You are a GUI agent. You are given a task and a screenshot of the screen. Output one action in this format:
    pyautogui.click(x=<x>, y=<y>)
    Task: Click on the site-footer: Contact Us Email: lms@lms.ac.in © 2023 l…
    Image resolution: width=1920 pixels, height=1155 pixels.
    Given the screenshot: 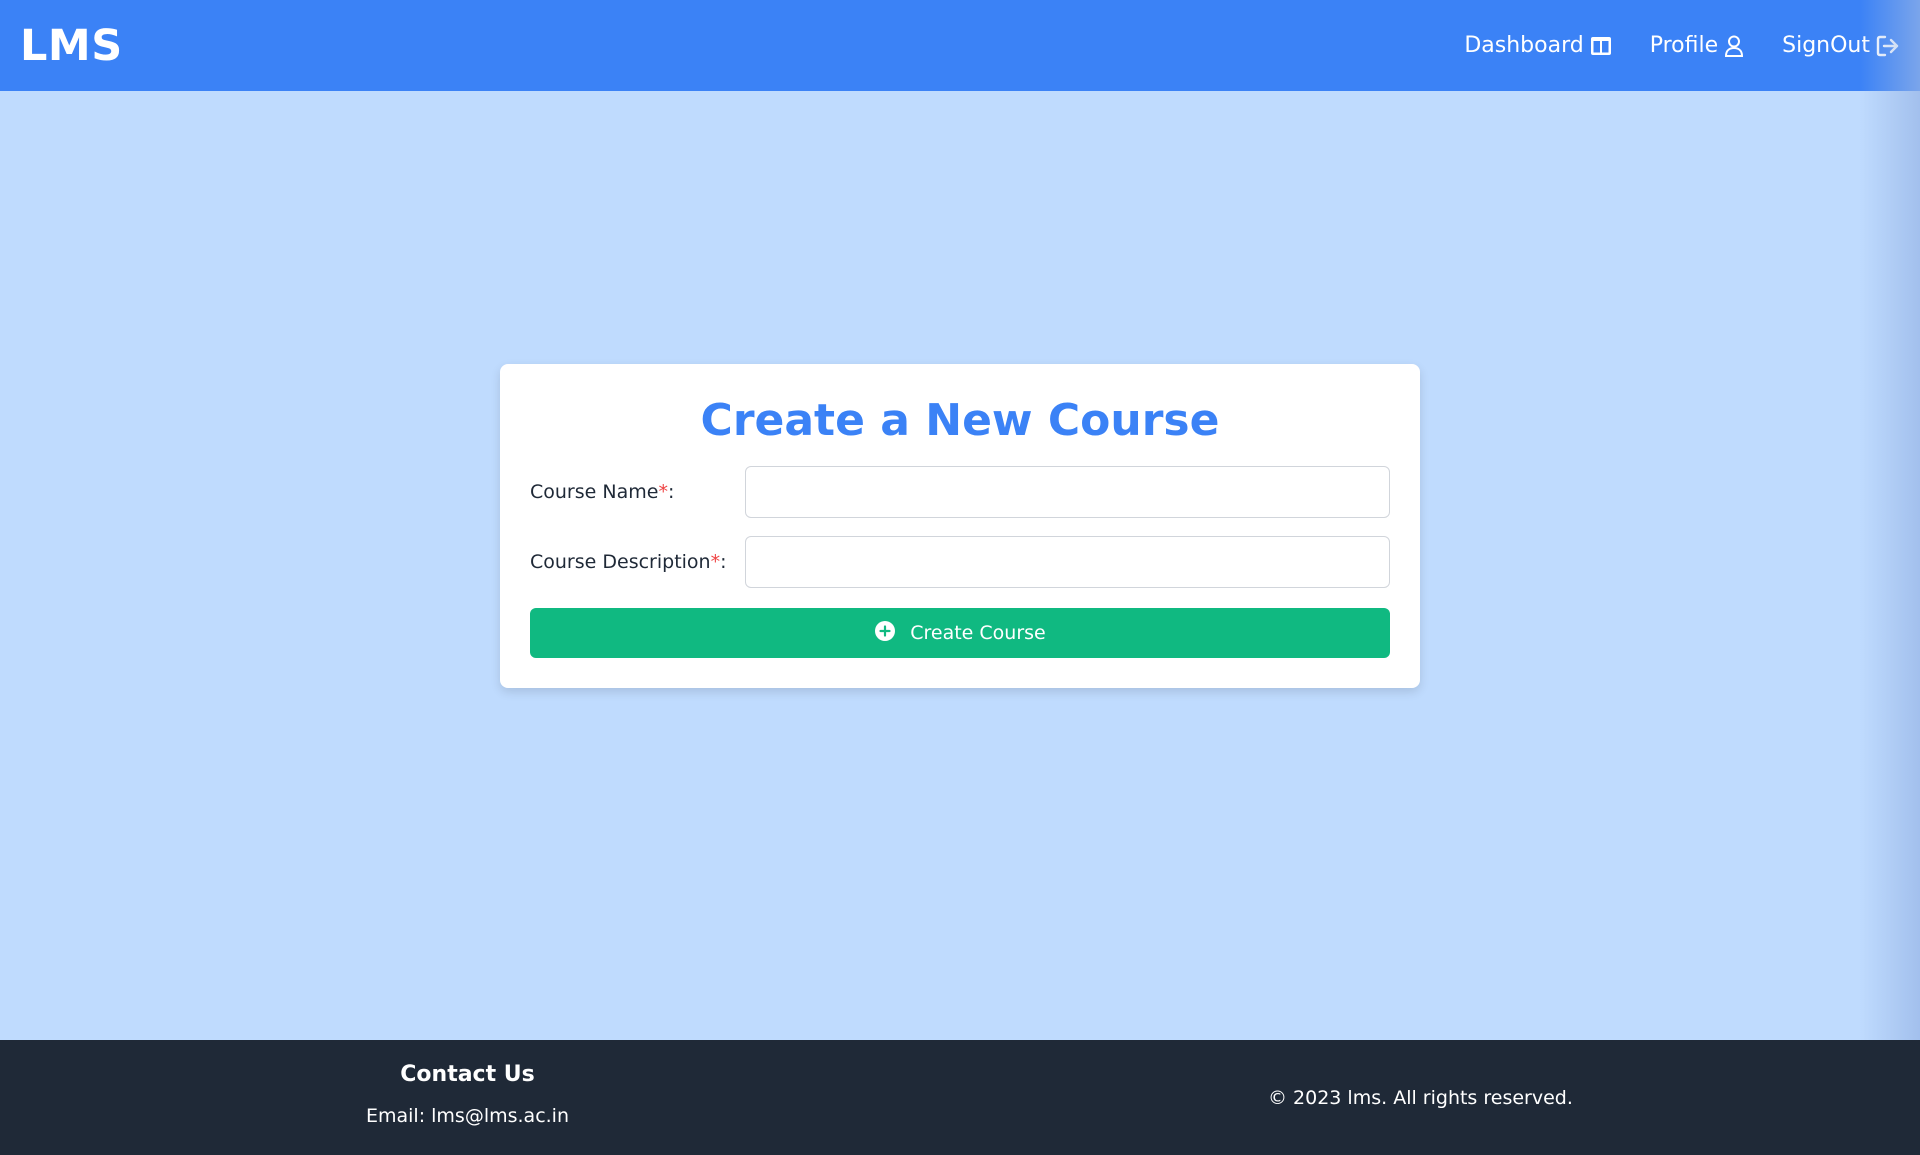 What is the action you would take?
    pyautogui.click(x=960, y=1097)
    